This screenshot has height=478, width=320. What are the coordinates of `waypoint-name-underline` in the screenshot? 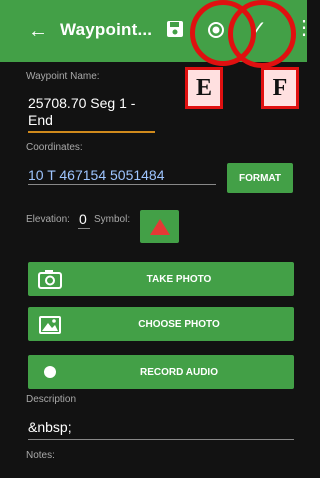 It's located at (91, 132).